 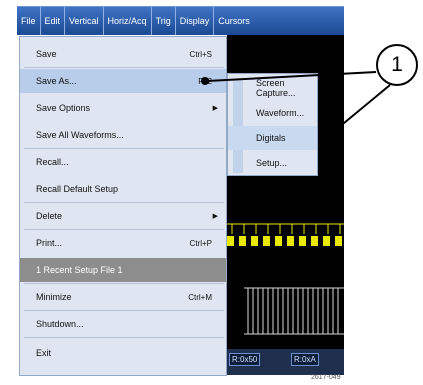 What do you see at coordinates (54, 297) in the screenshot?
I see `menu-item-label: Minimize` at bounding box center [54, 297].